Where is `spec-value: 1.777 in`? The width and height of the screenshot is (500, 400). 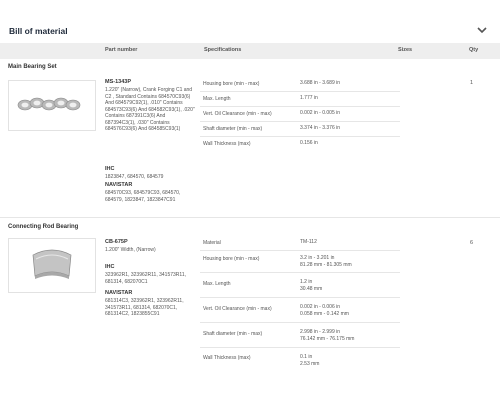
spec-value: 1.777 in is located at coordinates (309, 98).